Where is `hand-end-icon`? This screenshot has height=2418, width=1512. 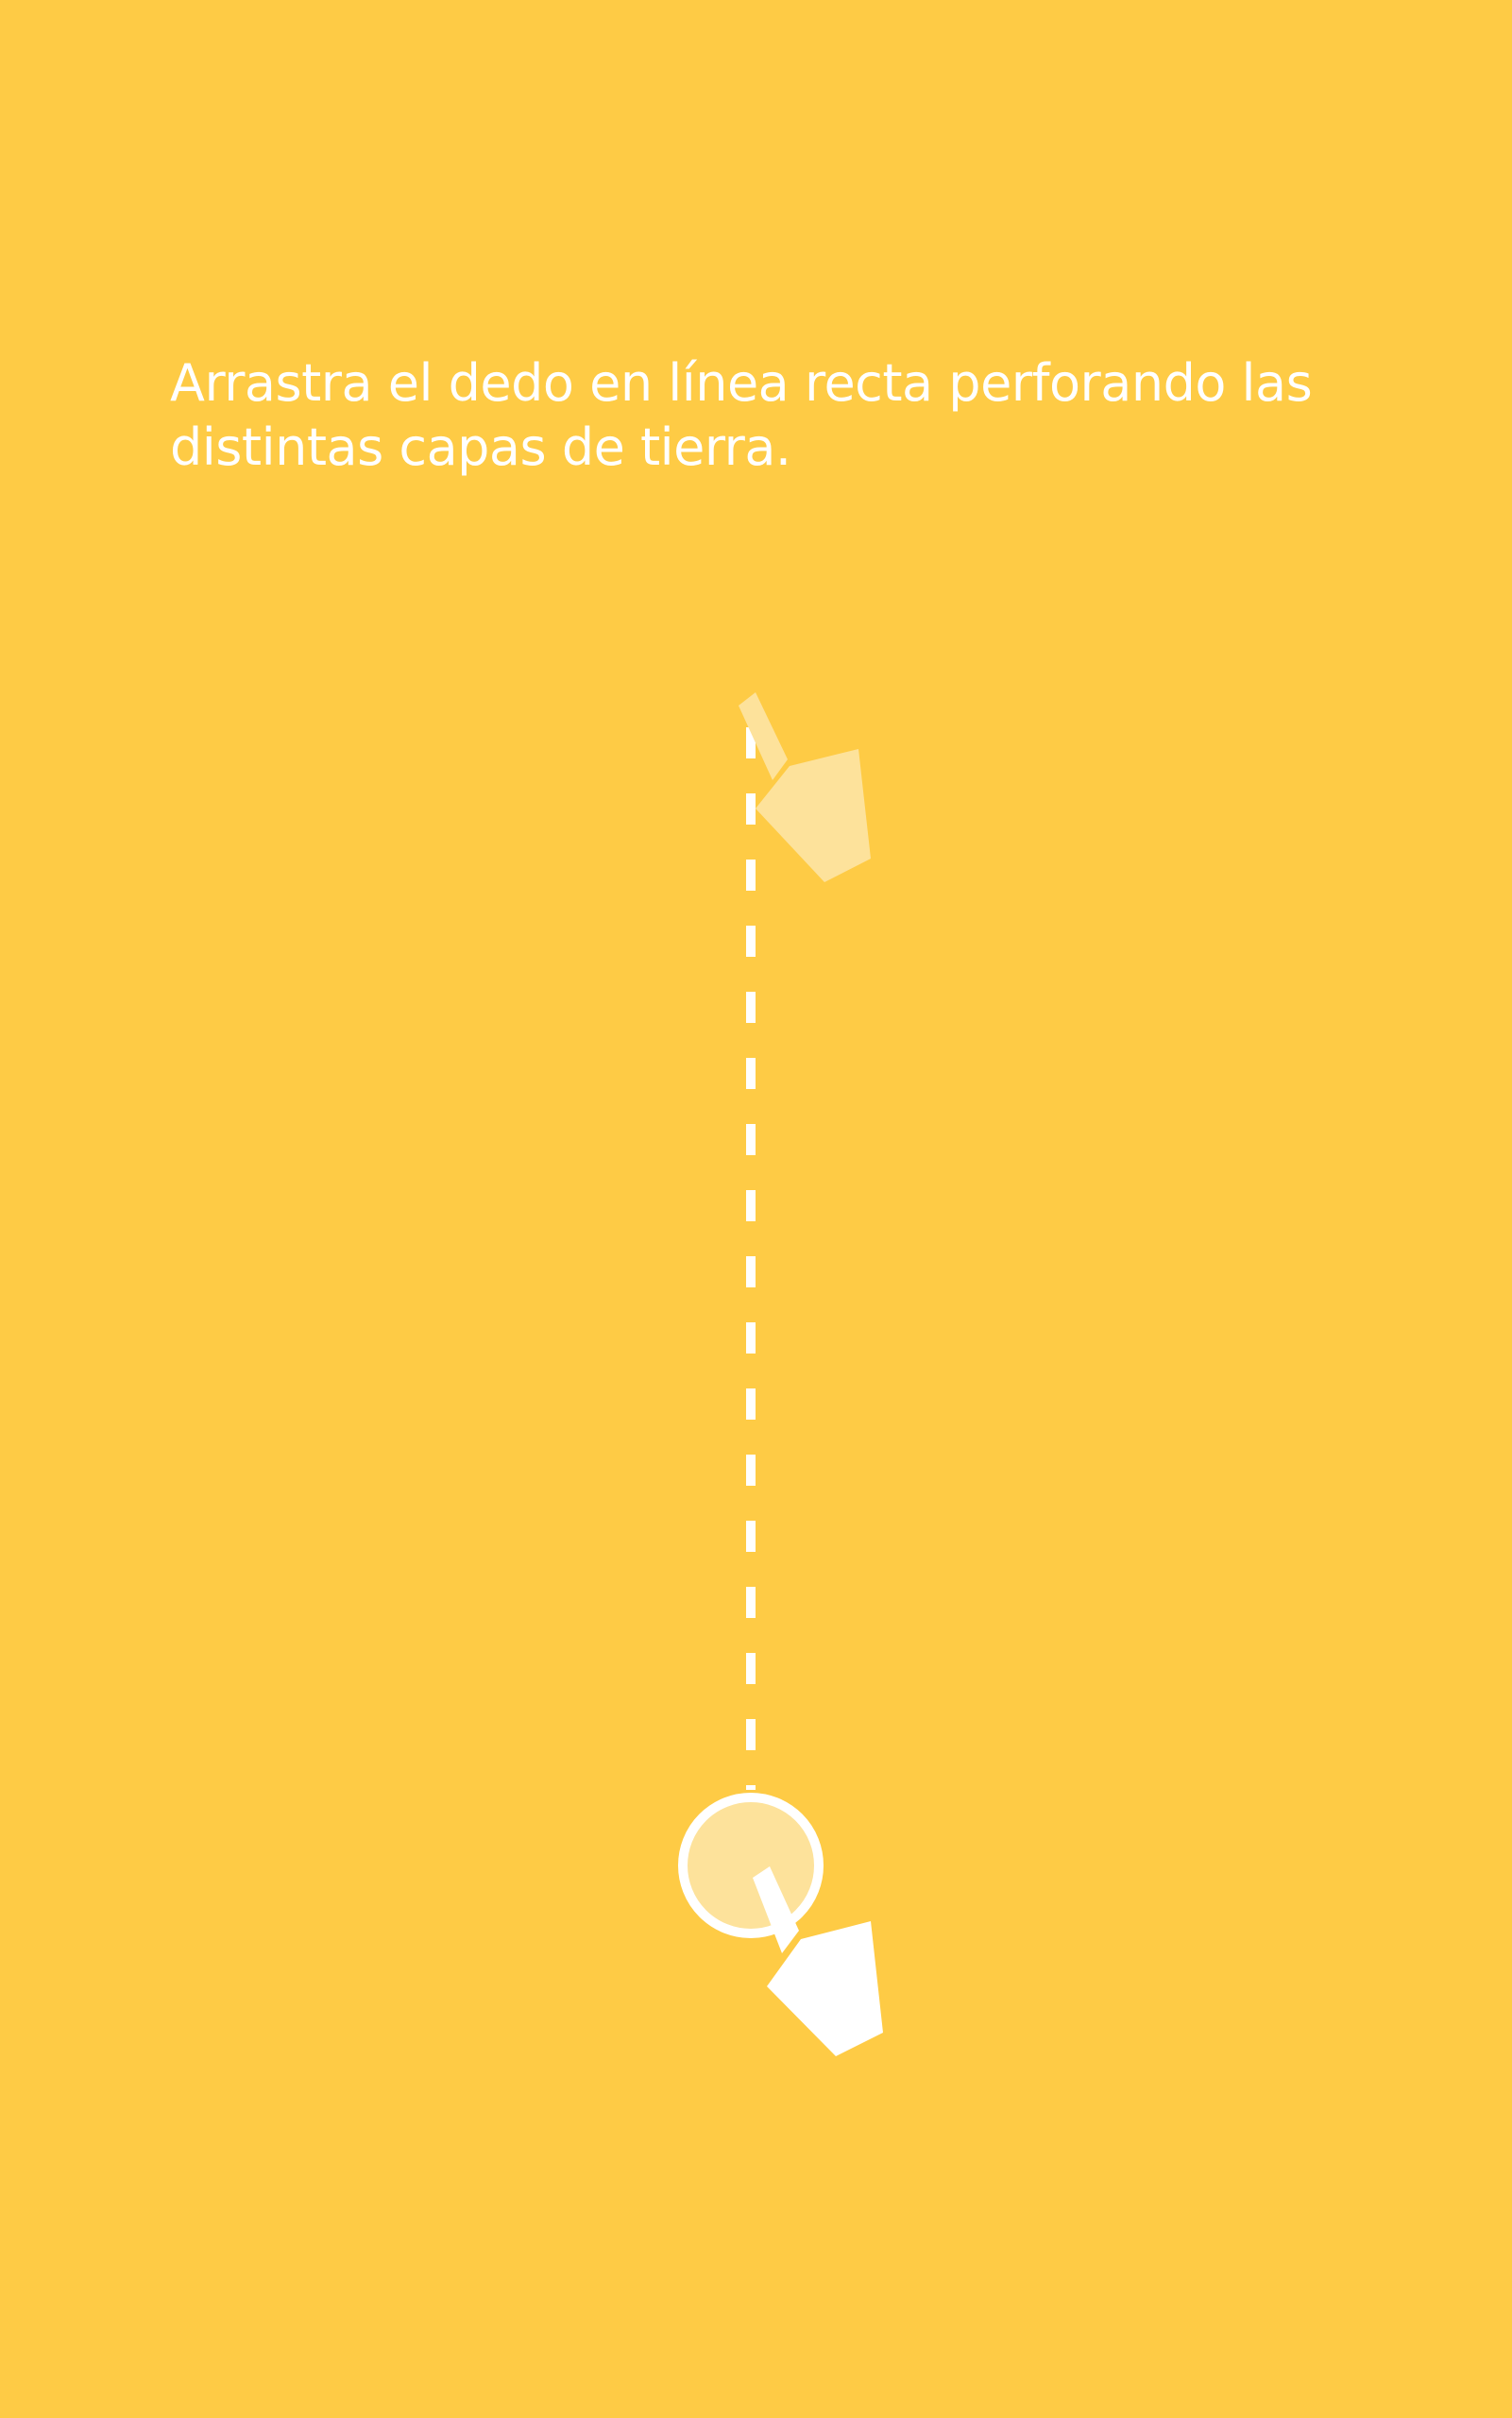 hand-end-icon is located at coordinates (818, 1961).